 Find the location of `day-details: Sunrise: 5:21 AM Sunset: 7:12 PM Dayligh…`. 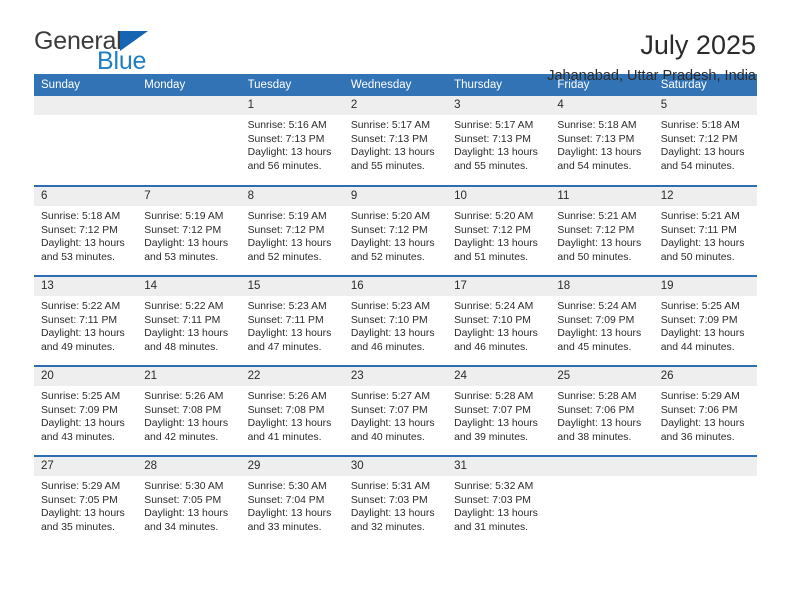

day-details: Sunrise: 5:21 AM Sunset: 7:12 PM Dayligh… is located at coordinates (599, 237).